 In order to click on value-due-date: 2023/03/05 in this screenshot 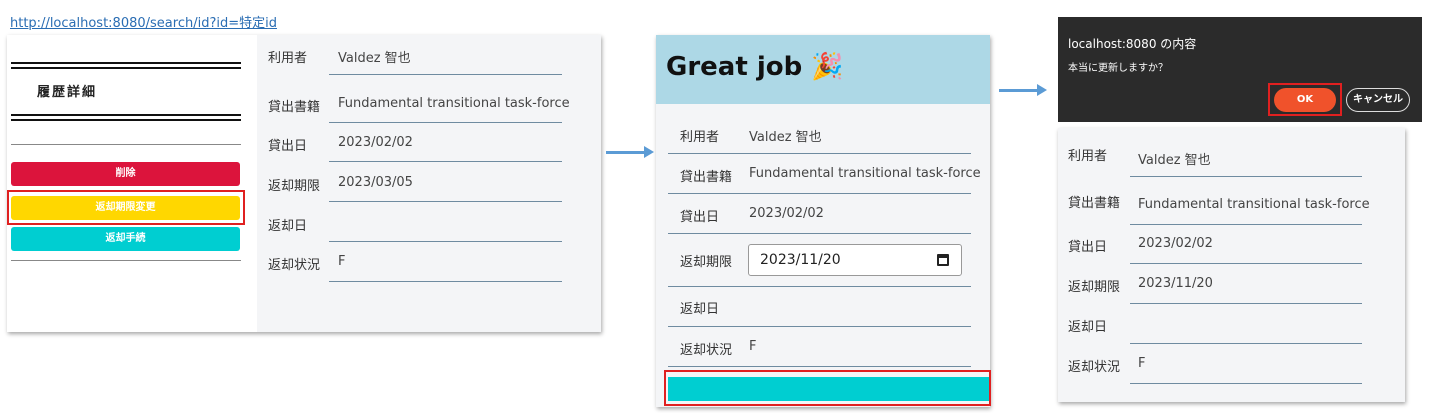, I will do `click(375, 182)`.